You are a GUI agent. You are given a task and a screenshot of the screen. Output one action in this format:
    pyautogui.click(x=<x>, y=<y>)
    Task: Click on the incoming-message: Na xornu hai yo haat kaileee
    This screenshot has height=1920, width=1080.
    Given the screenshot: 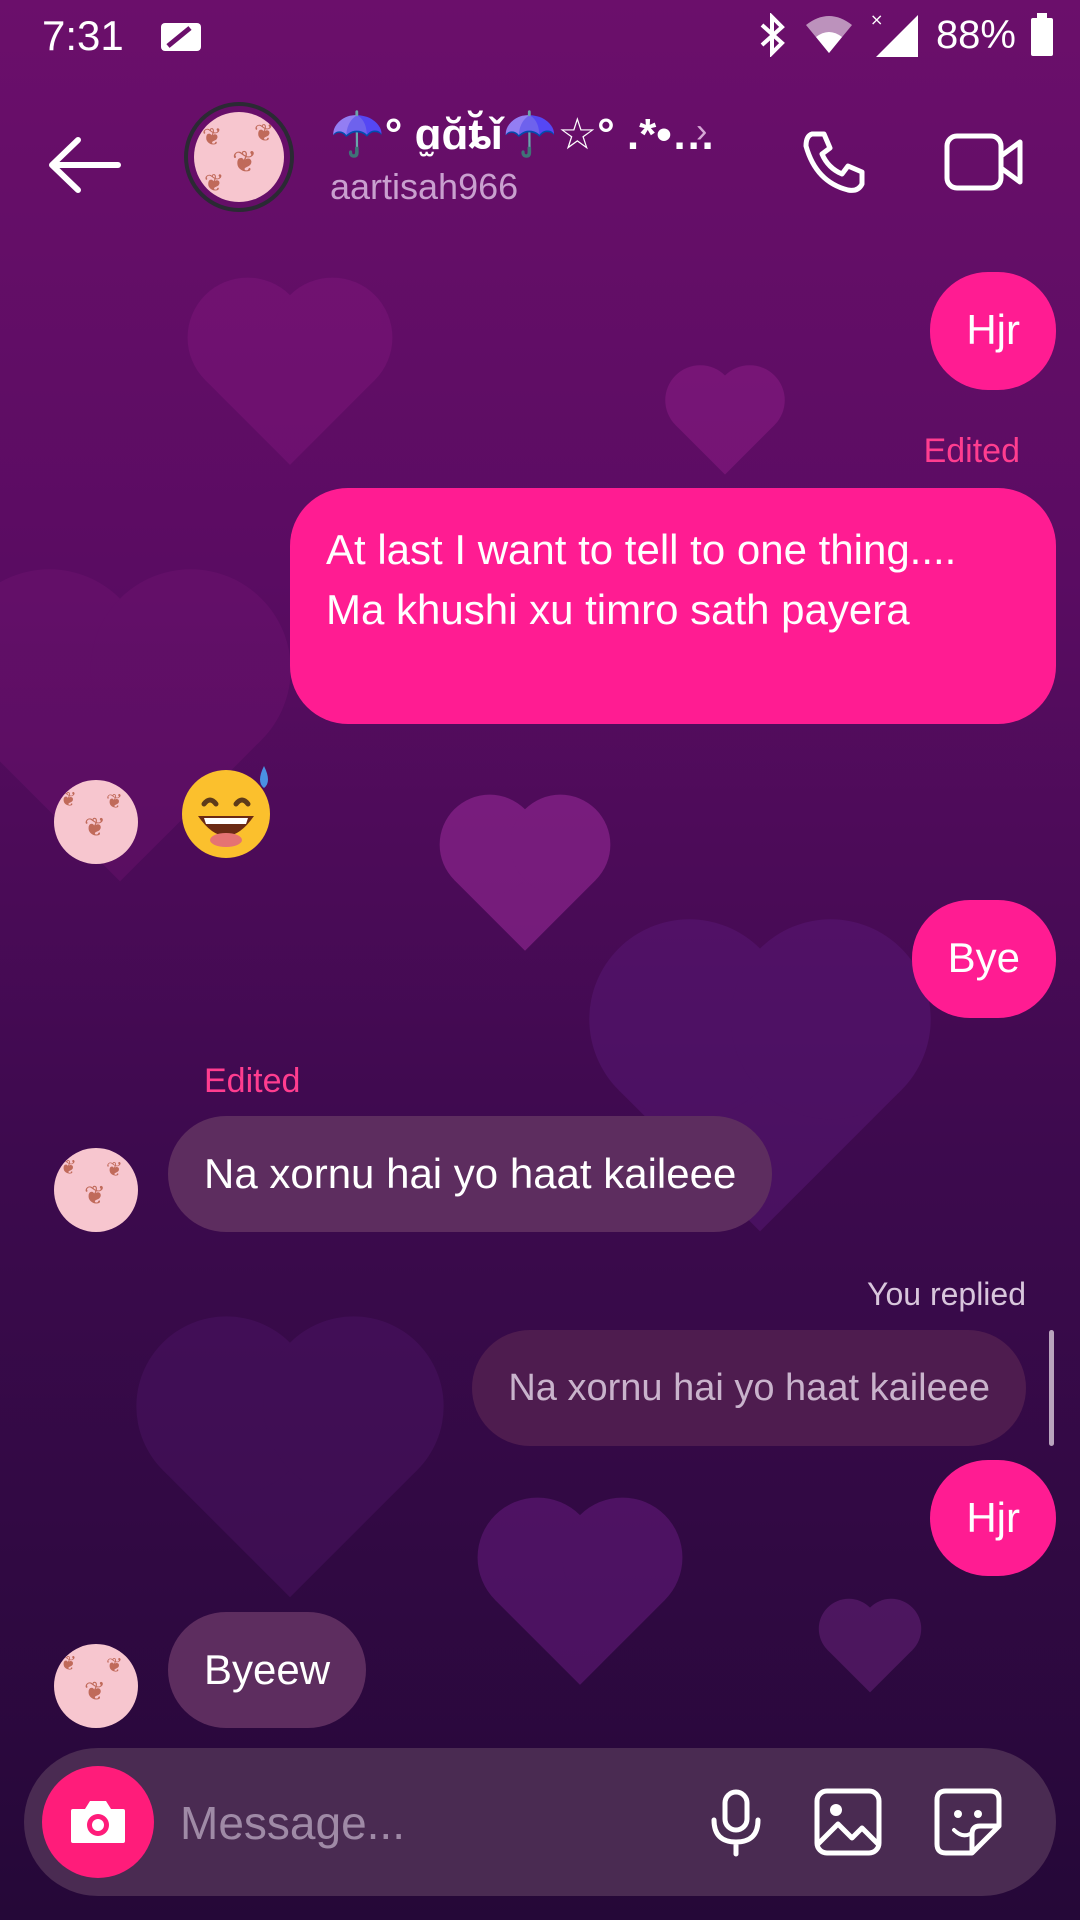 What is the action you would take?
    pyautogui.click(x=470, y=1174)
    